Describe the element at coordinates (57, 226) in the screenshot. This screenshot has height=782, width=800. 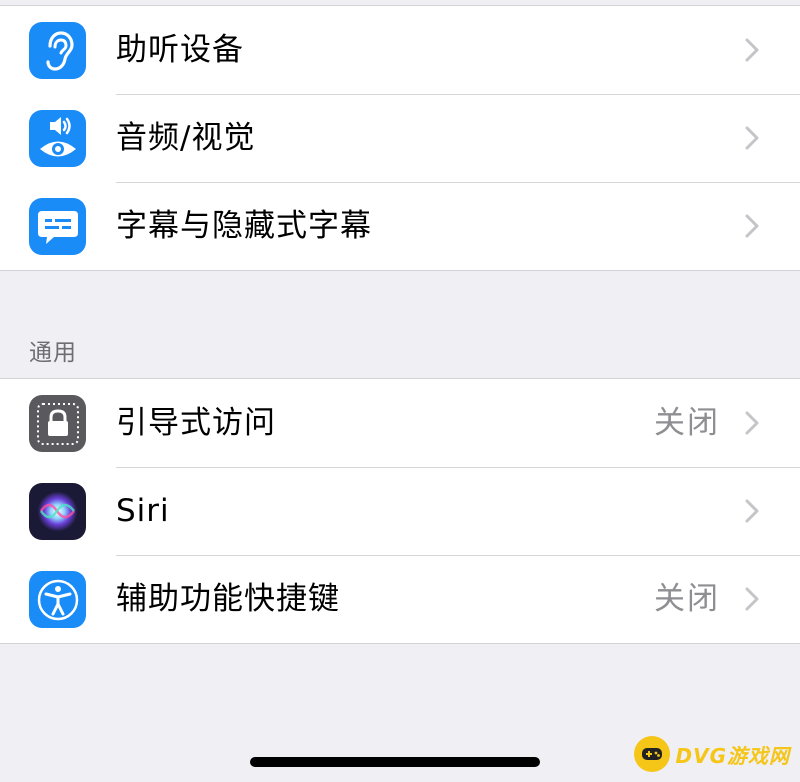
I see `caption-bubble-icon` at that location.